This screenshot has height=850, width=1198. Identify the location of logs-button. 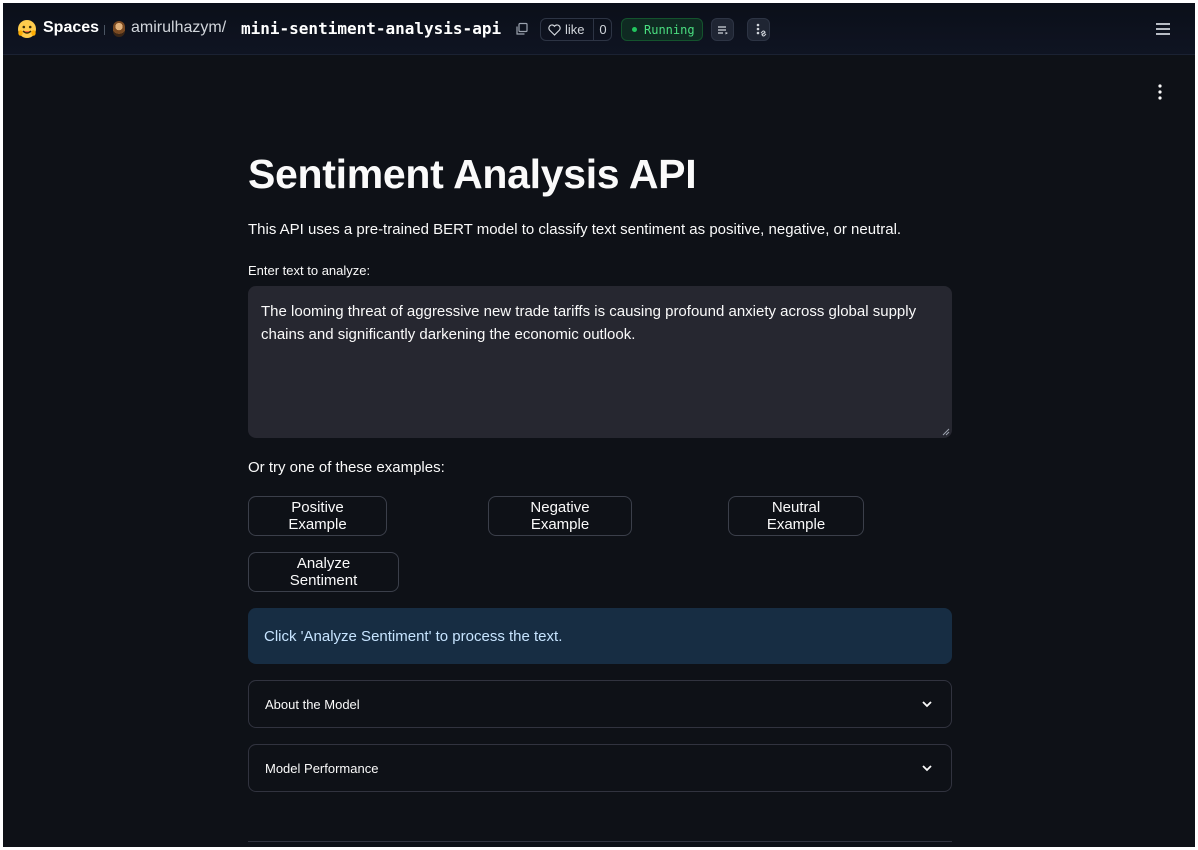
(722, 29).